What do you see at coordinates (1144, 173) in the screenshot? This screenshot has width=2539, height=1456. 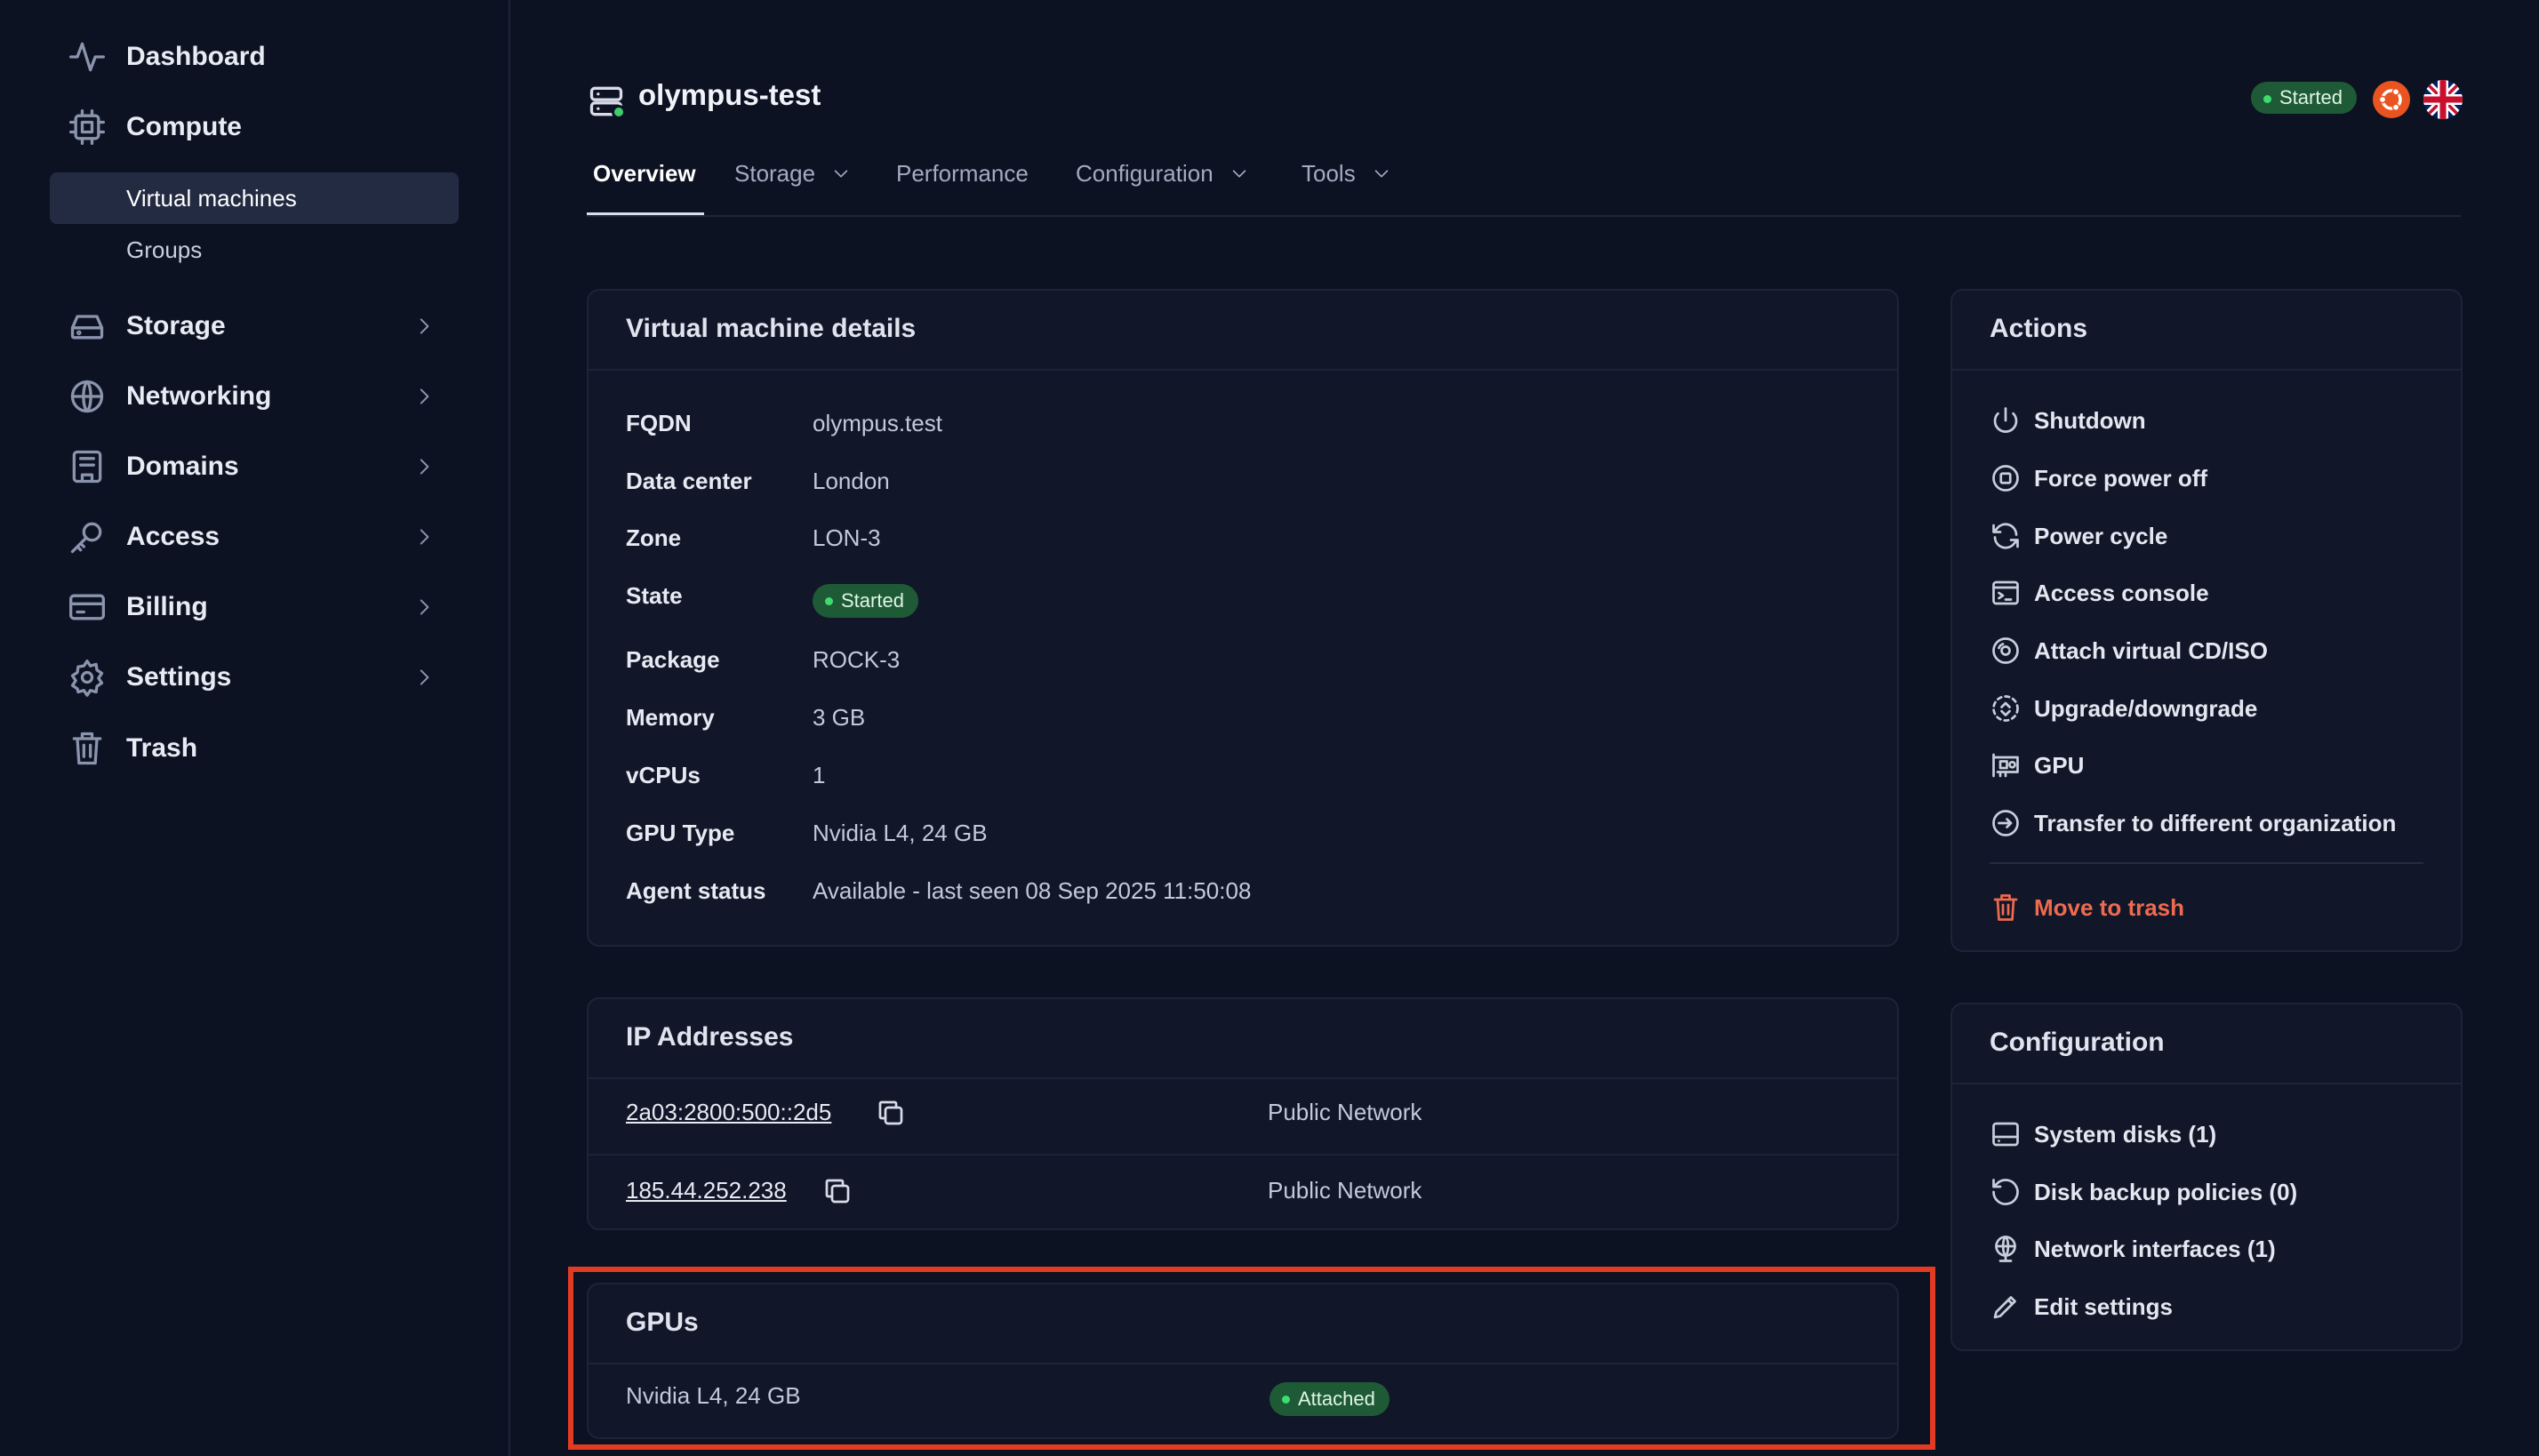 I see `tab-label: Configuration` at bounding box center [1144, 173].